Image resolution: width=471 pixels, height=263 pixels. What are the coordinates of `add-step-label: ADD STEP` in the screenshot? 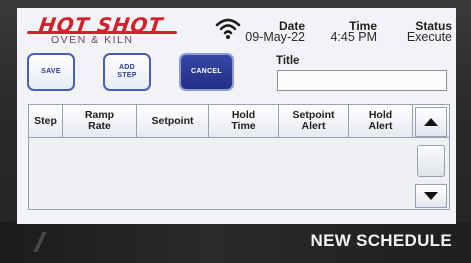 It's located at (127, 71).